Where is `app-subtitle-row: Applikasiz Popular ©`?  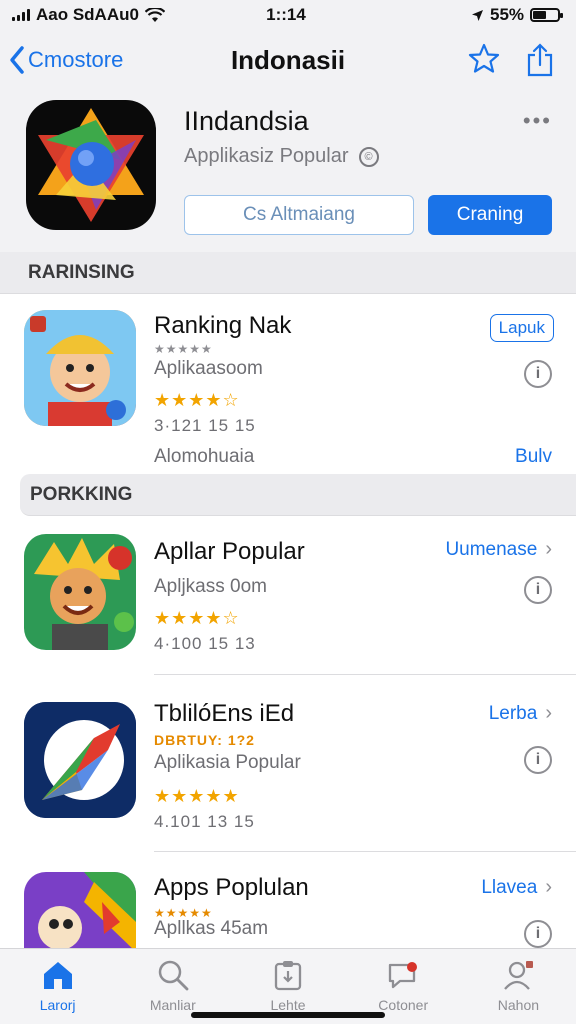
app-subtitle-row: Applikasiz Popular © is located at coordinates (281, 156).